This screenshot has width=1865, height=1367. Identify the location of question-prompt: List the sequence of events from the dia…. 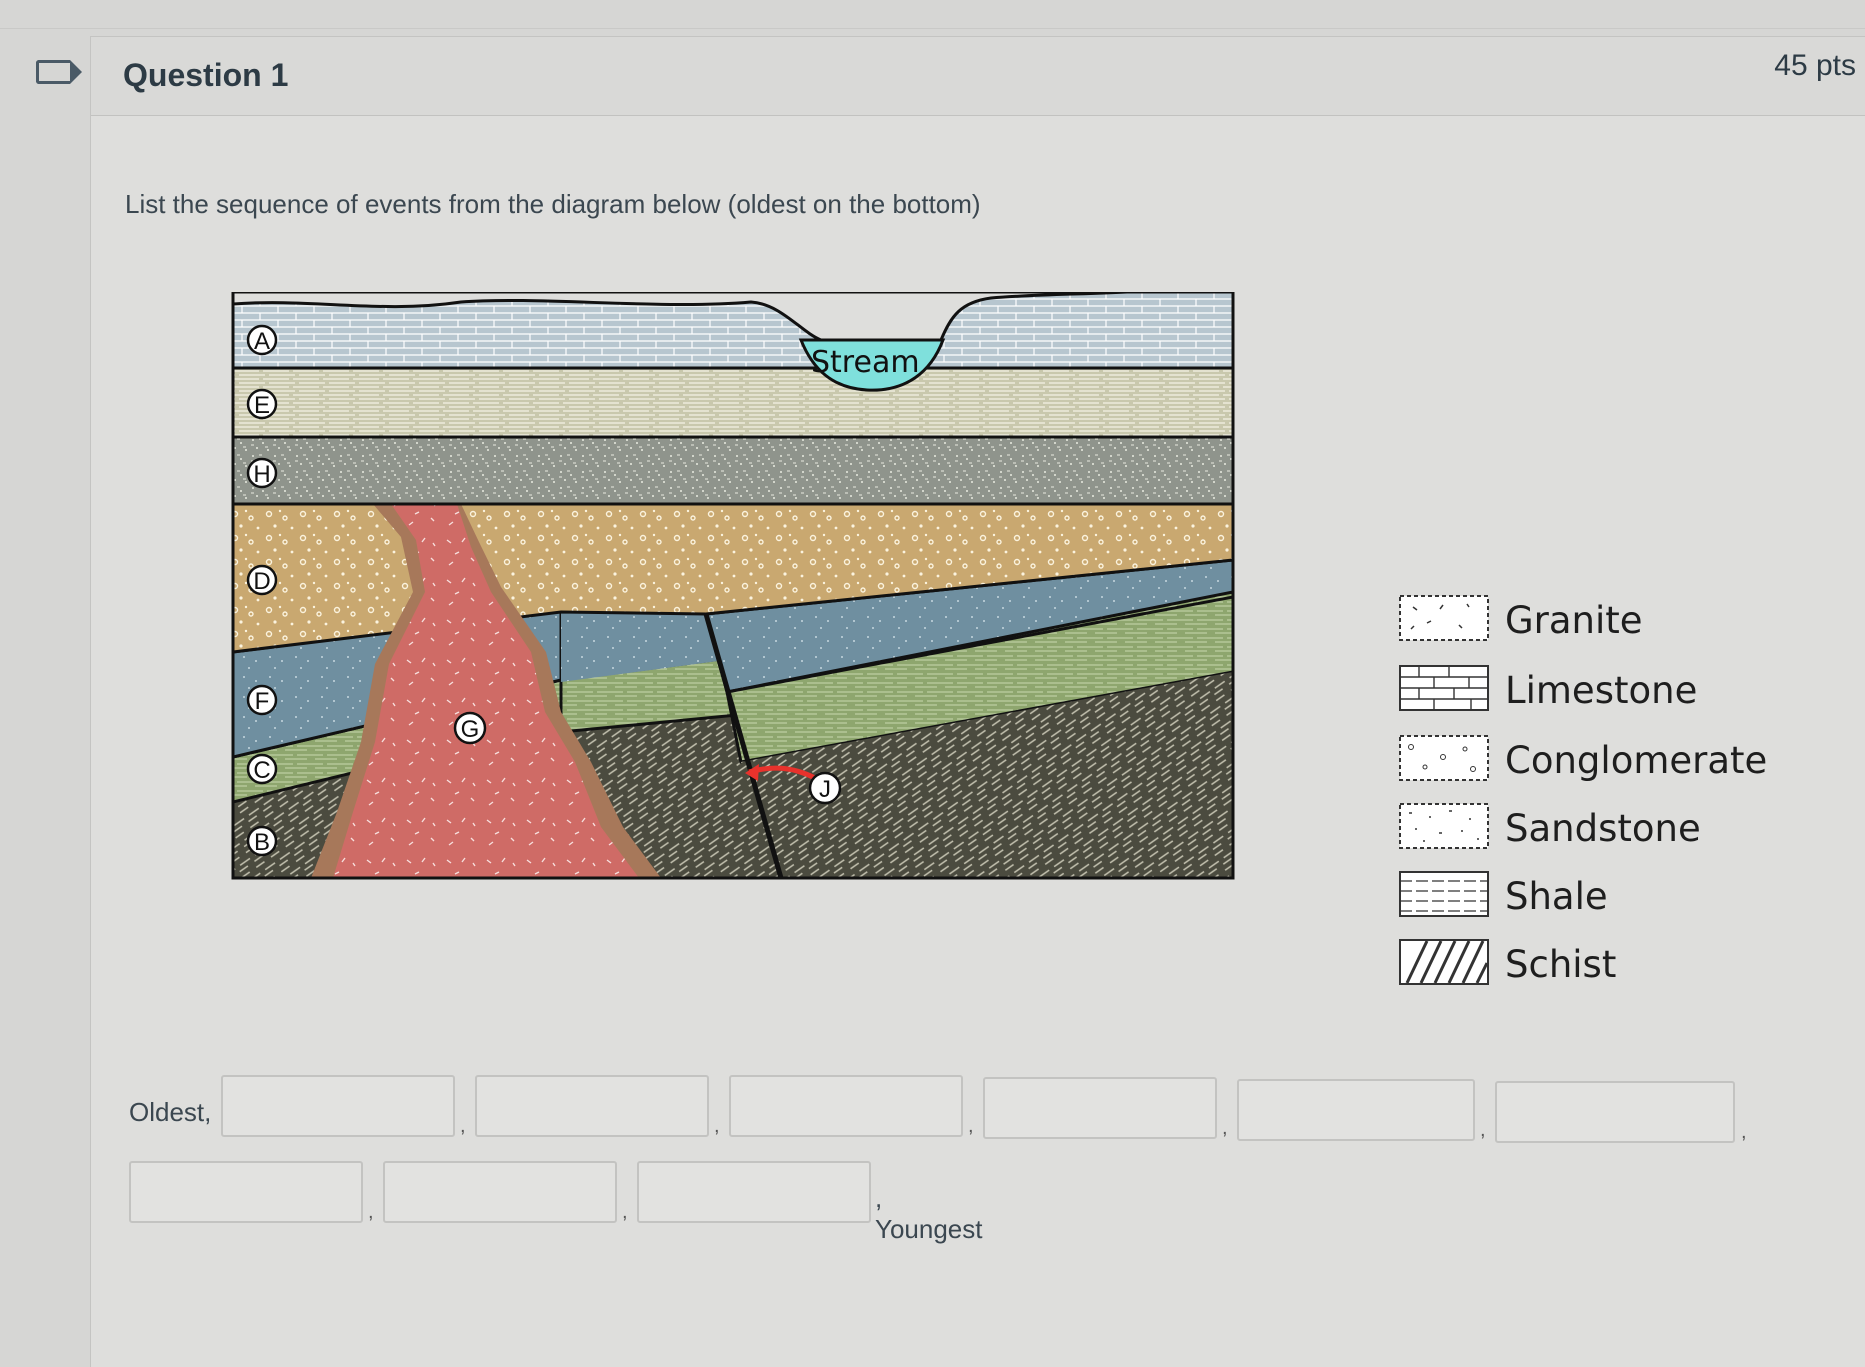
(553, 204).